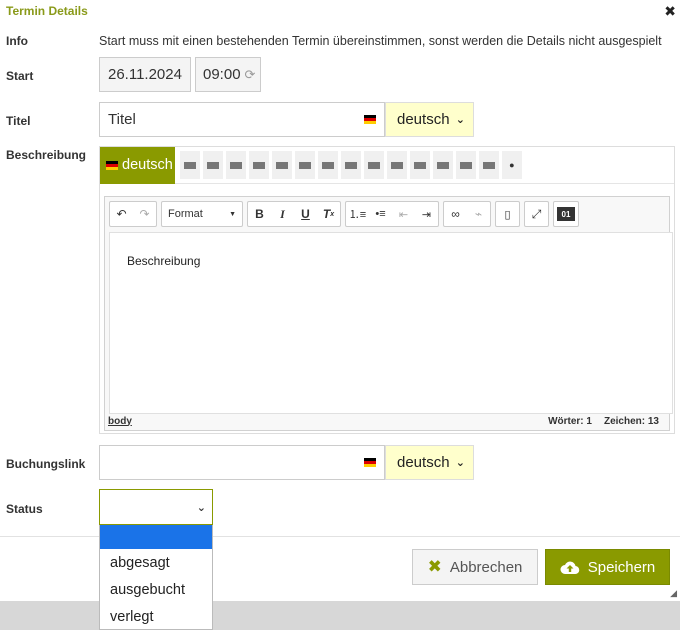  Describe the element at coordinates (259, 214) in the screenshot. I see `bold-icon: B` at that location.